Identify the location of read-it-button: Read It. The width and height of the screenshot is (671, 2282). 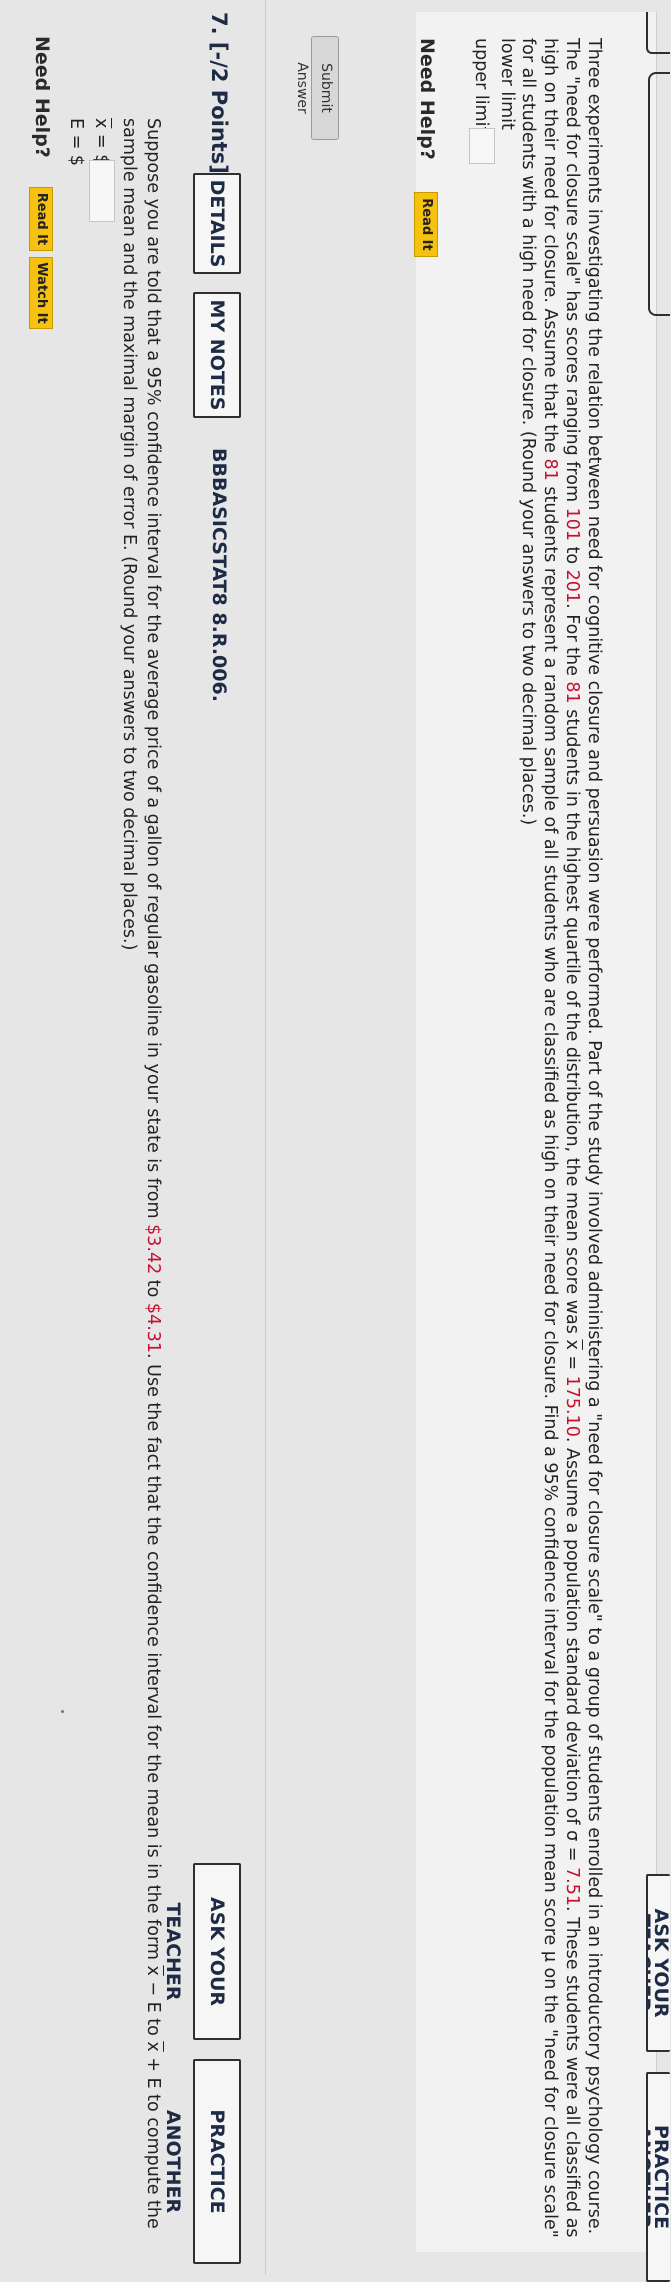
(426, 224).